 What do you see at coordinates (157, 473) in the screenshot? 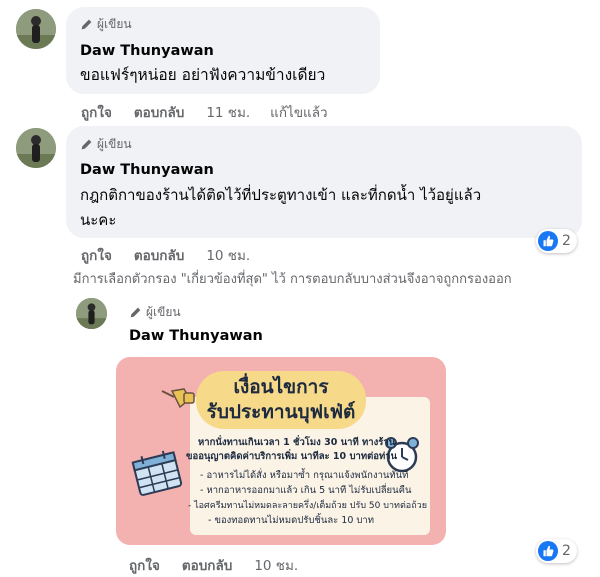
I see `calendar-icon` at bounding box center [157, 473].